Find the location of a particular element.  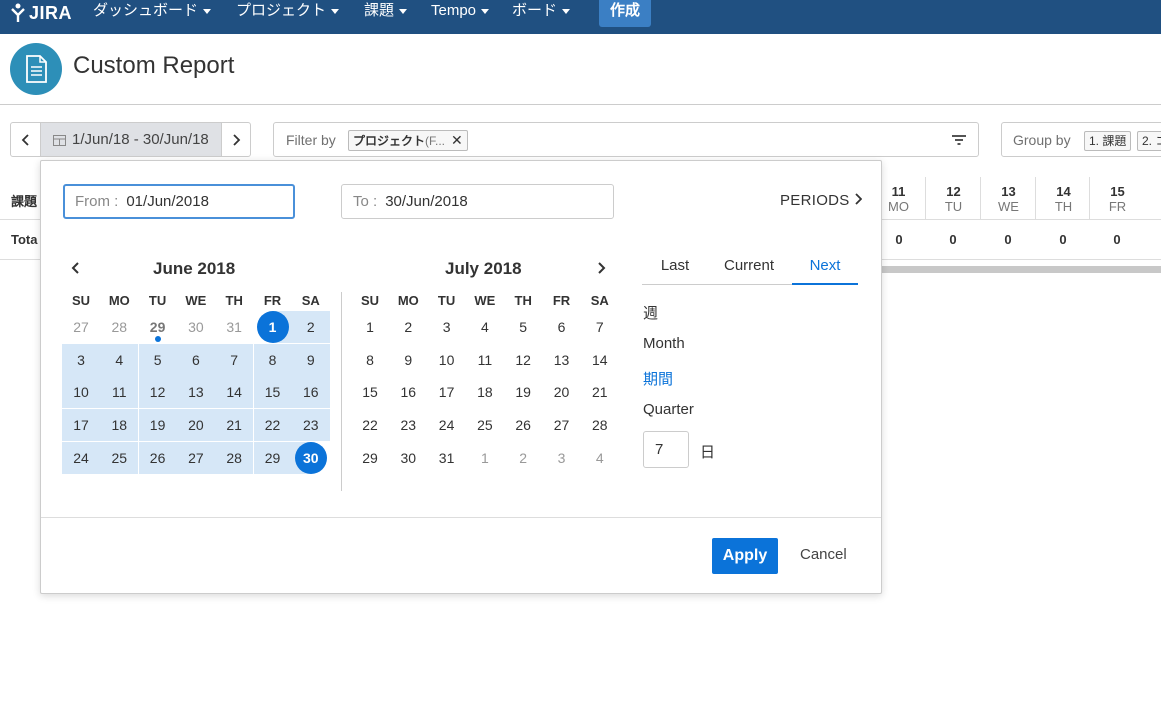

nav-dashboards-menu: ダッシュボード is located at coordinates (152, 11).